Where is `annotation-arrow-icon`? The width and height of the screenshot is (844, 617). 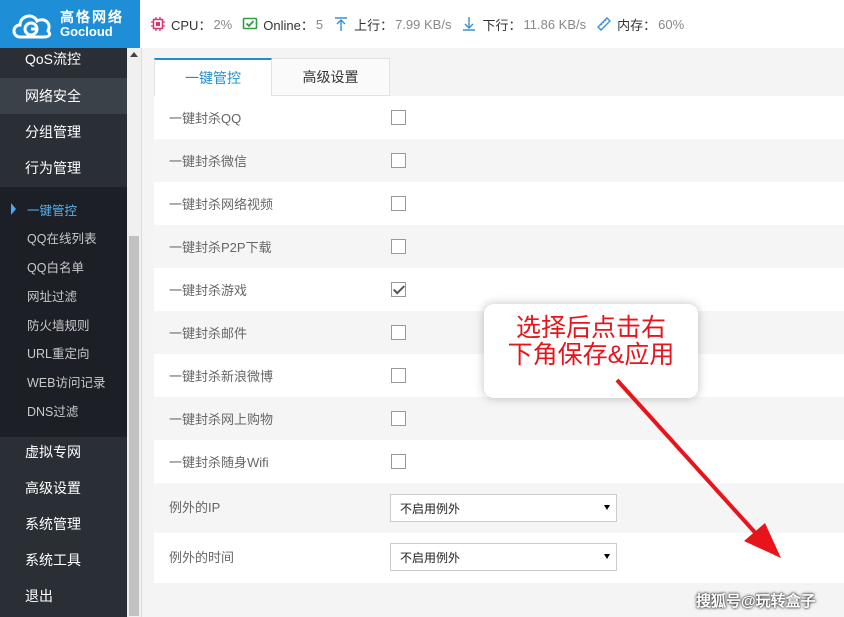
annotation-arrow-icon is located at coordinates (698, 468).